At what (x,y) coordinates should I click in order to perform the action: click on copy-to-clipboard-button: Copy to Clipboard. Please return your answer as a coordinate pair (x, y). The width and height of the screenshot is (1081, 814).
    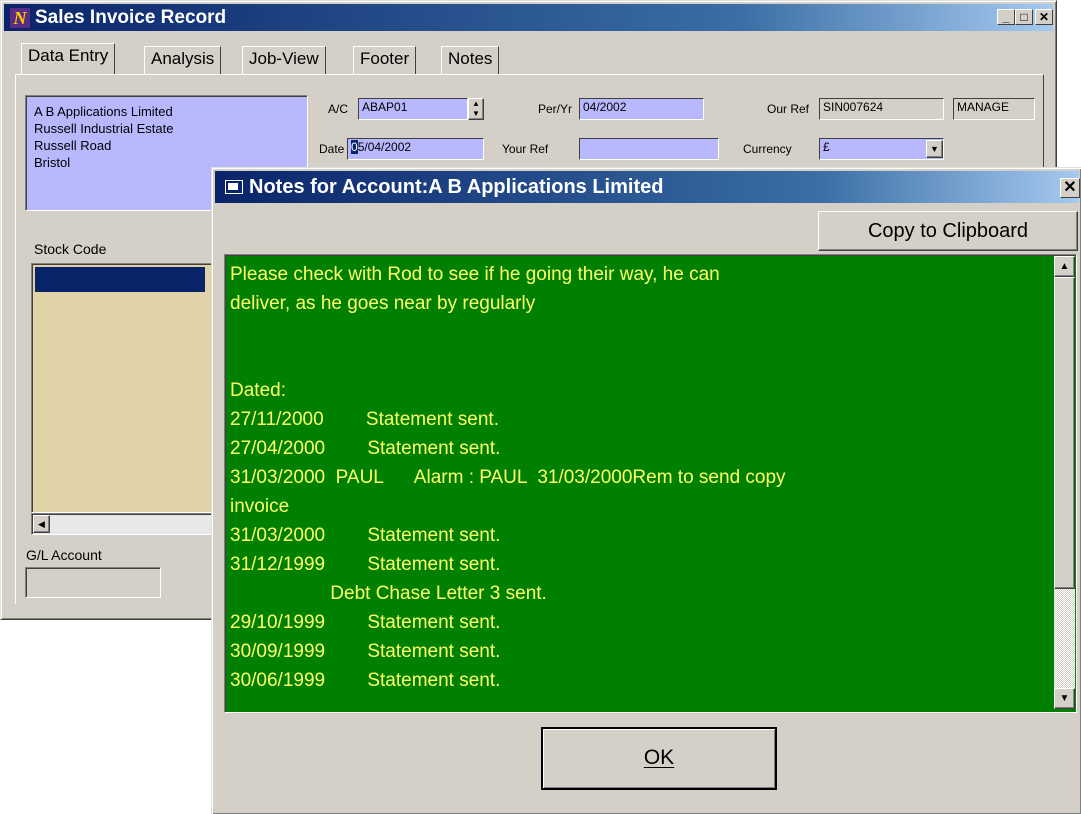
    Looking at the image, I should click on (948, 231).